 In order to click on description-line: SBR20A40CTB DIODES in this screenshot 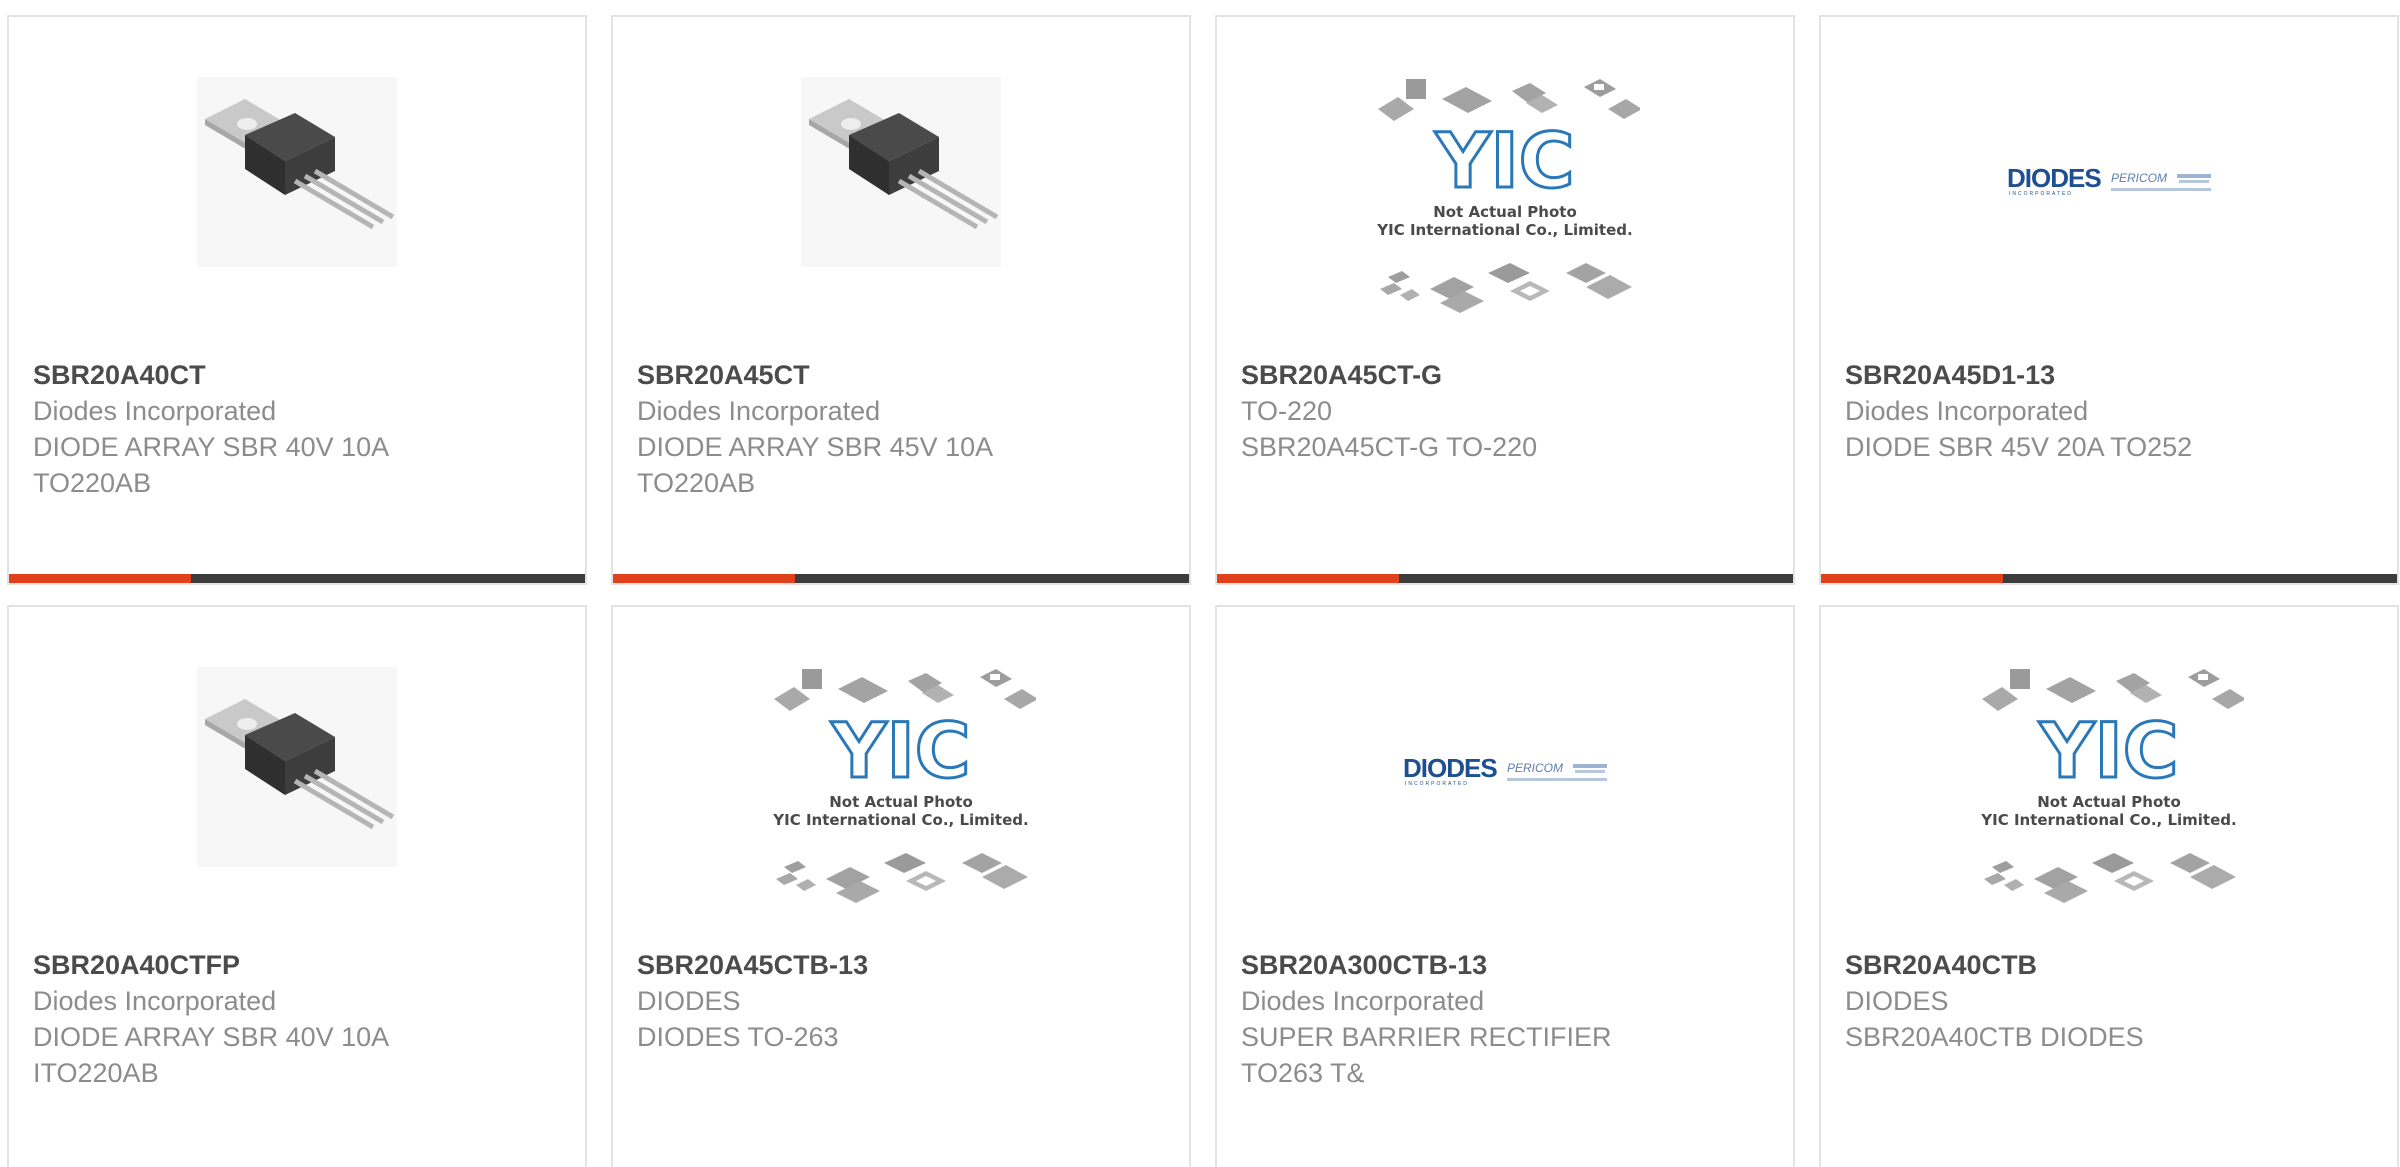, I will do `click(1994, 1037)`.